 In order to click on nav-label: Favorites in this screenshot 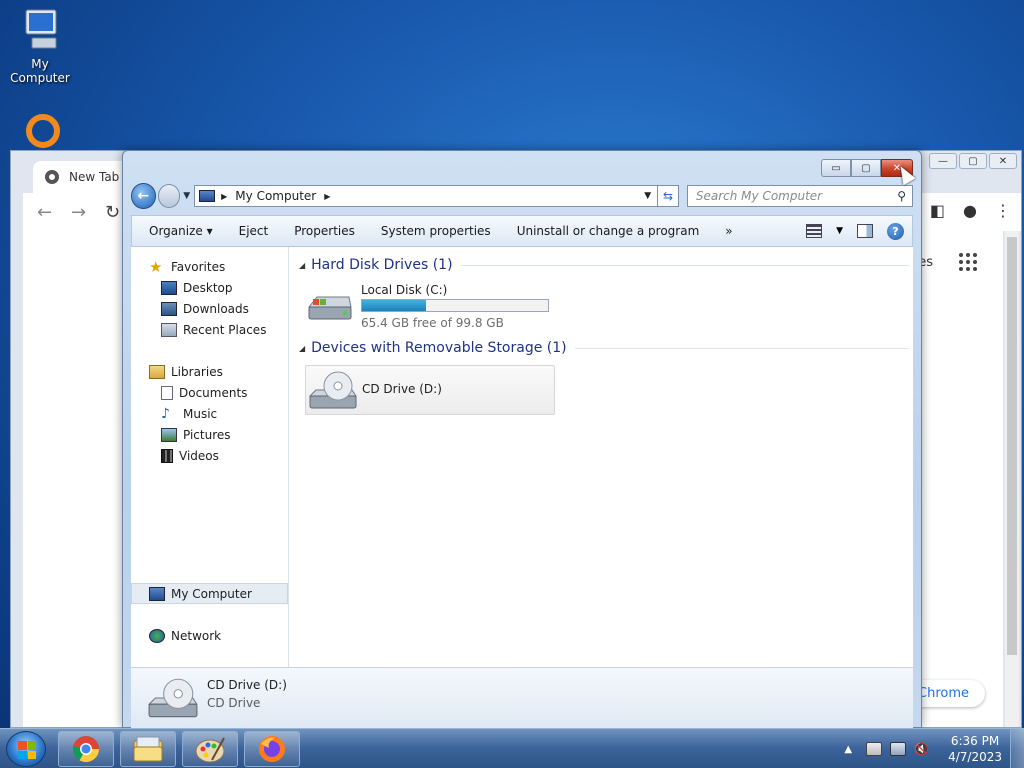, I will do `click(198, 267)`.